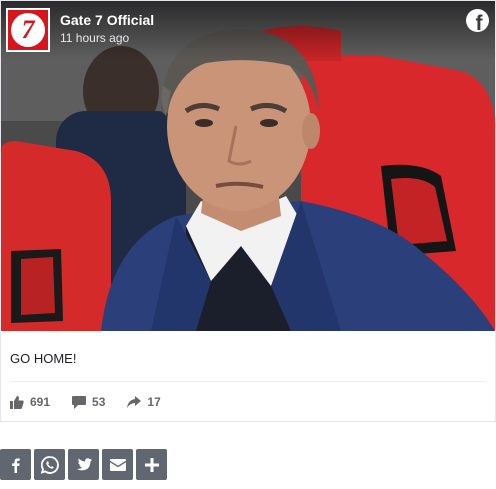 The height and width of the screenshot is (489, 496). I want to click on page-avatar: 7, so click(28, 30).